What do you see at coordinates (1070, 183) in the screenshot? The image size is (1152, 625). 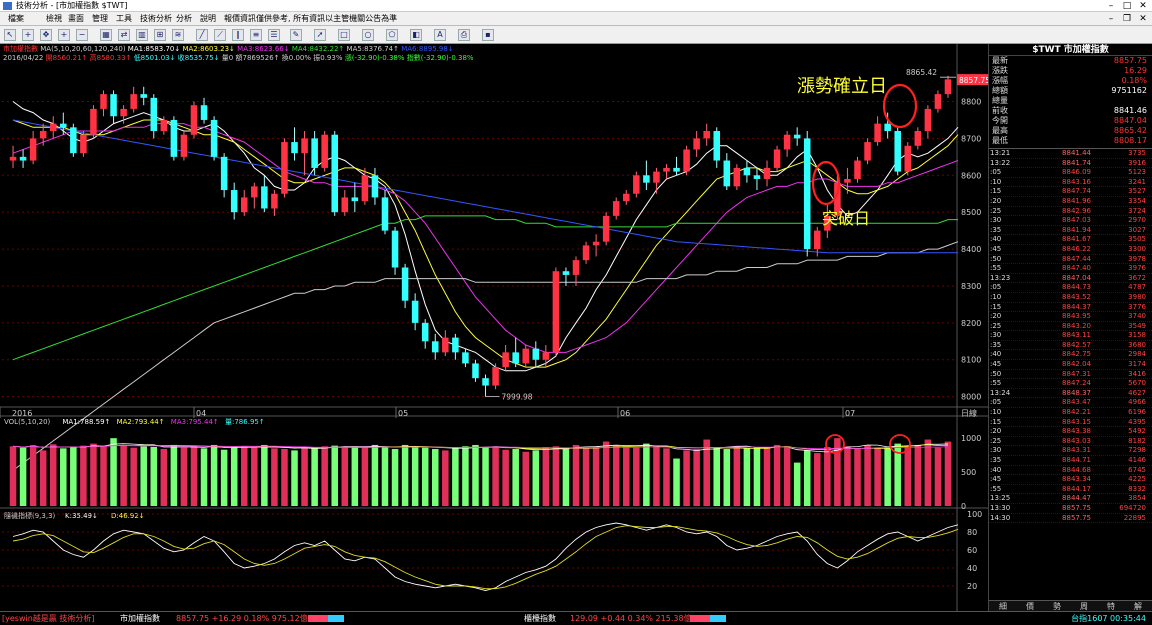 I see `tick-row: :10 8843.16 3241` at bounding box center [1070, 183].